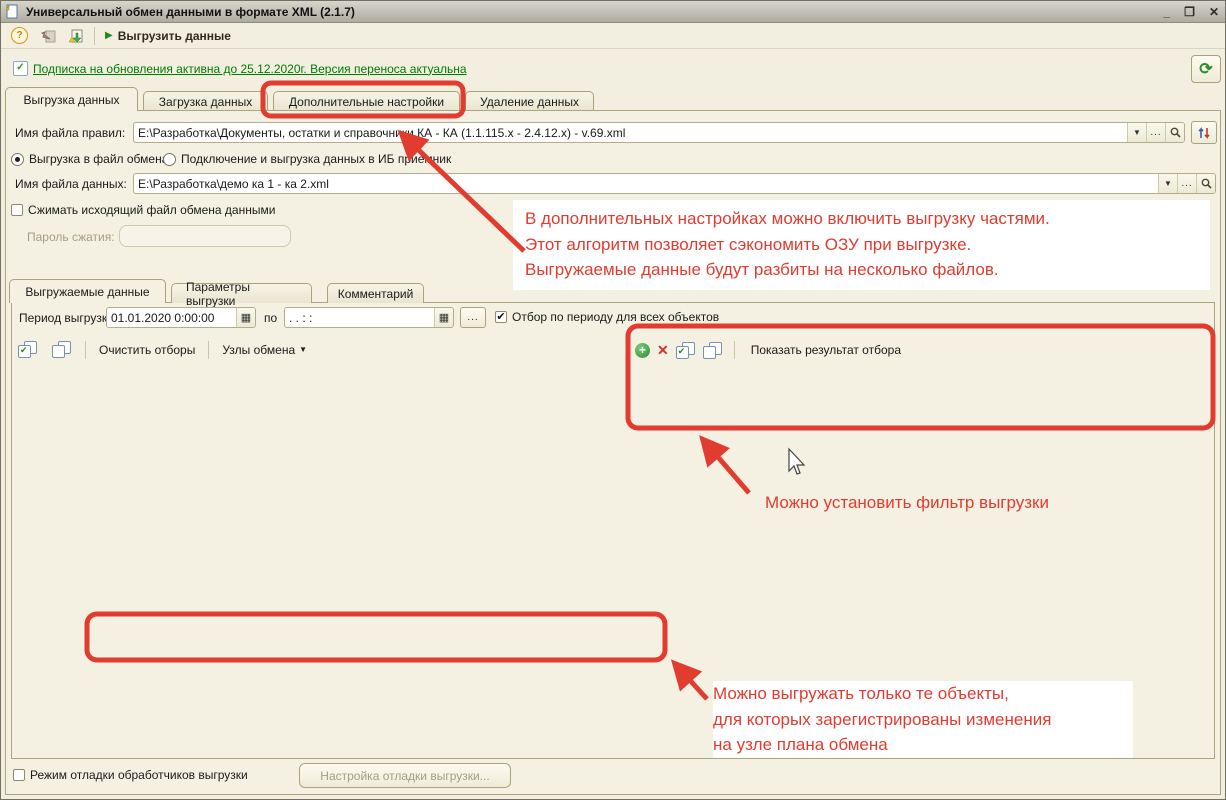 This screenshot has width=1226, height=800. I want to click on radio-off-icon, so click(169, 159).